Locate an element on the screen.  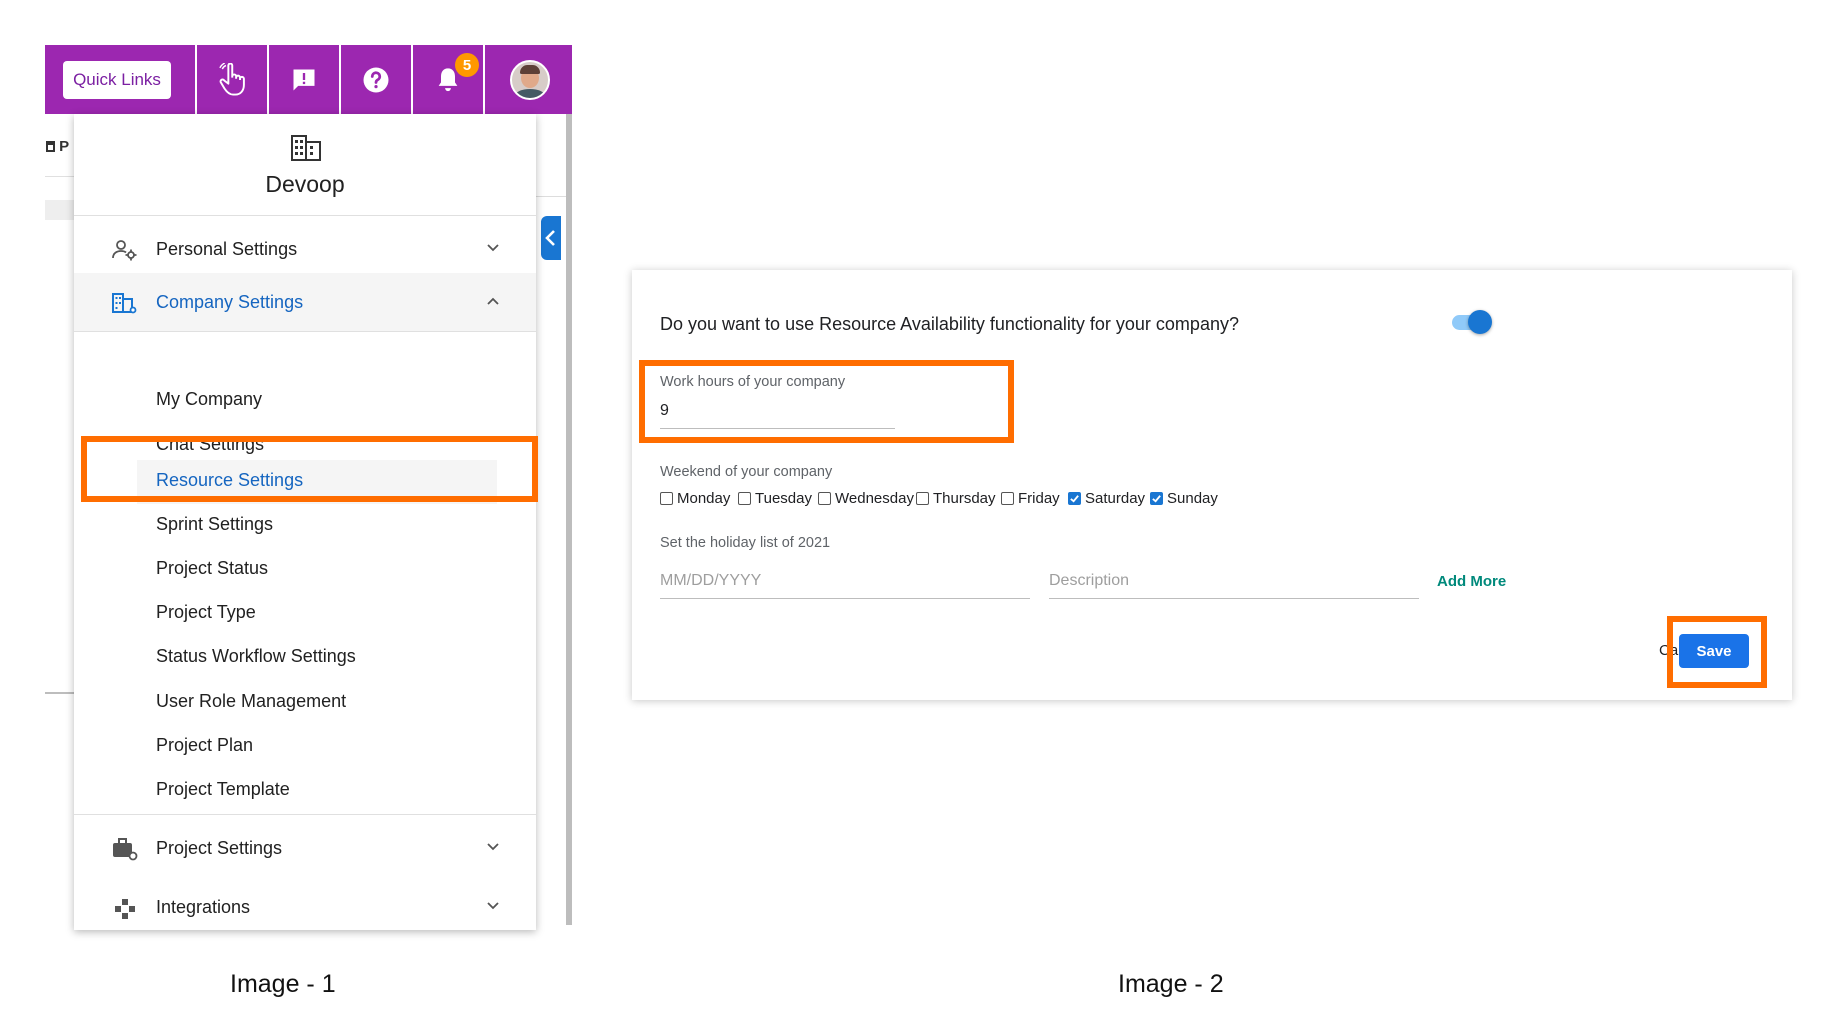
section-label: Personal Settings is located at coordinates (227, 248).